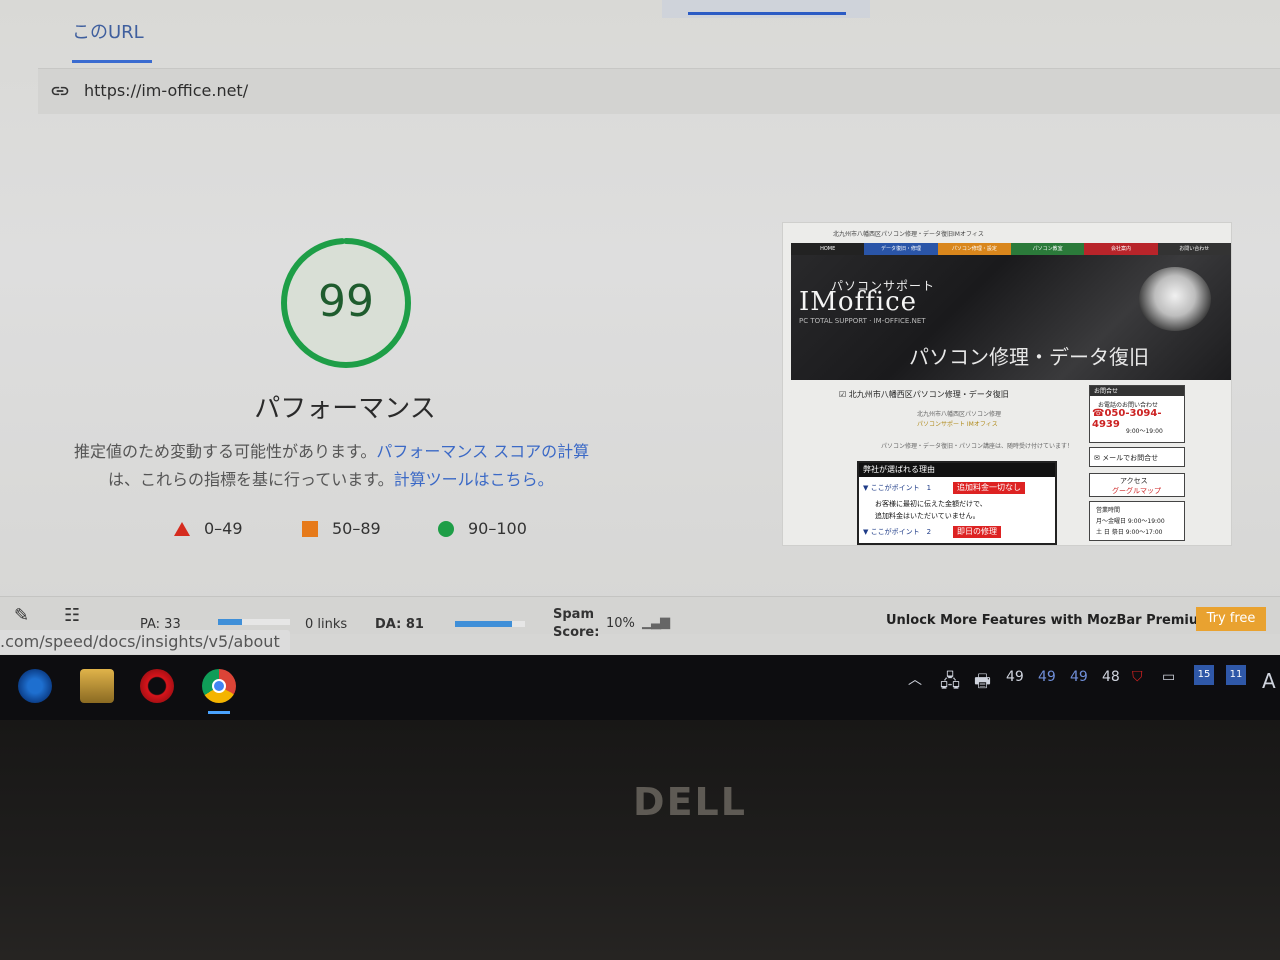 The width and height of the screenshot is (1280, 960). I want to click on performance-score: 99, so click(346, 301).